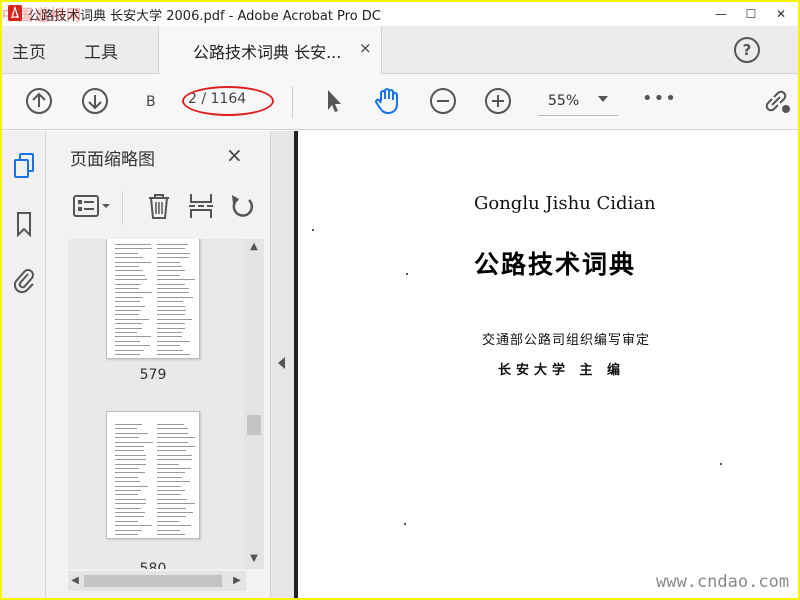 This screenshot has width=800, height=600. What do you see at coordinates (24, 166) in the screenshot?
I see `page-thumbnails-icon` at bounding box center [24, 166].